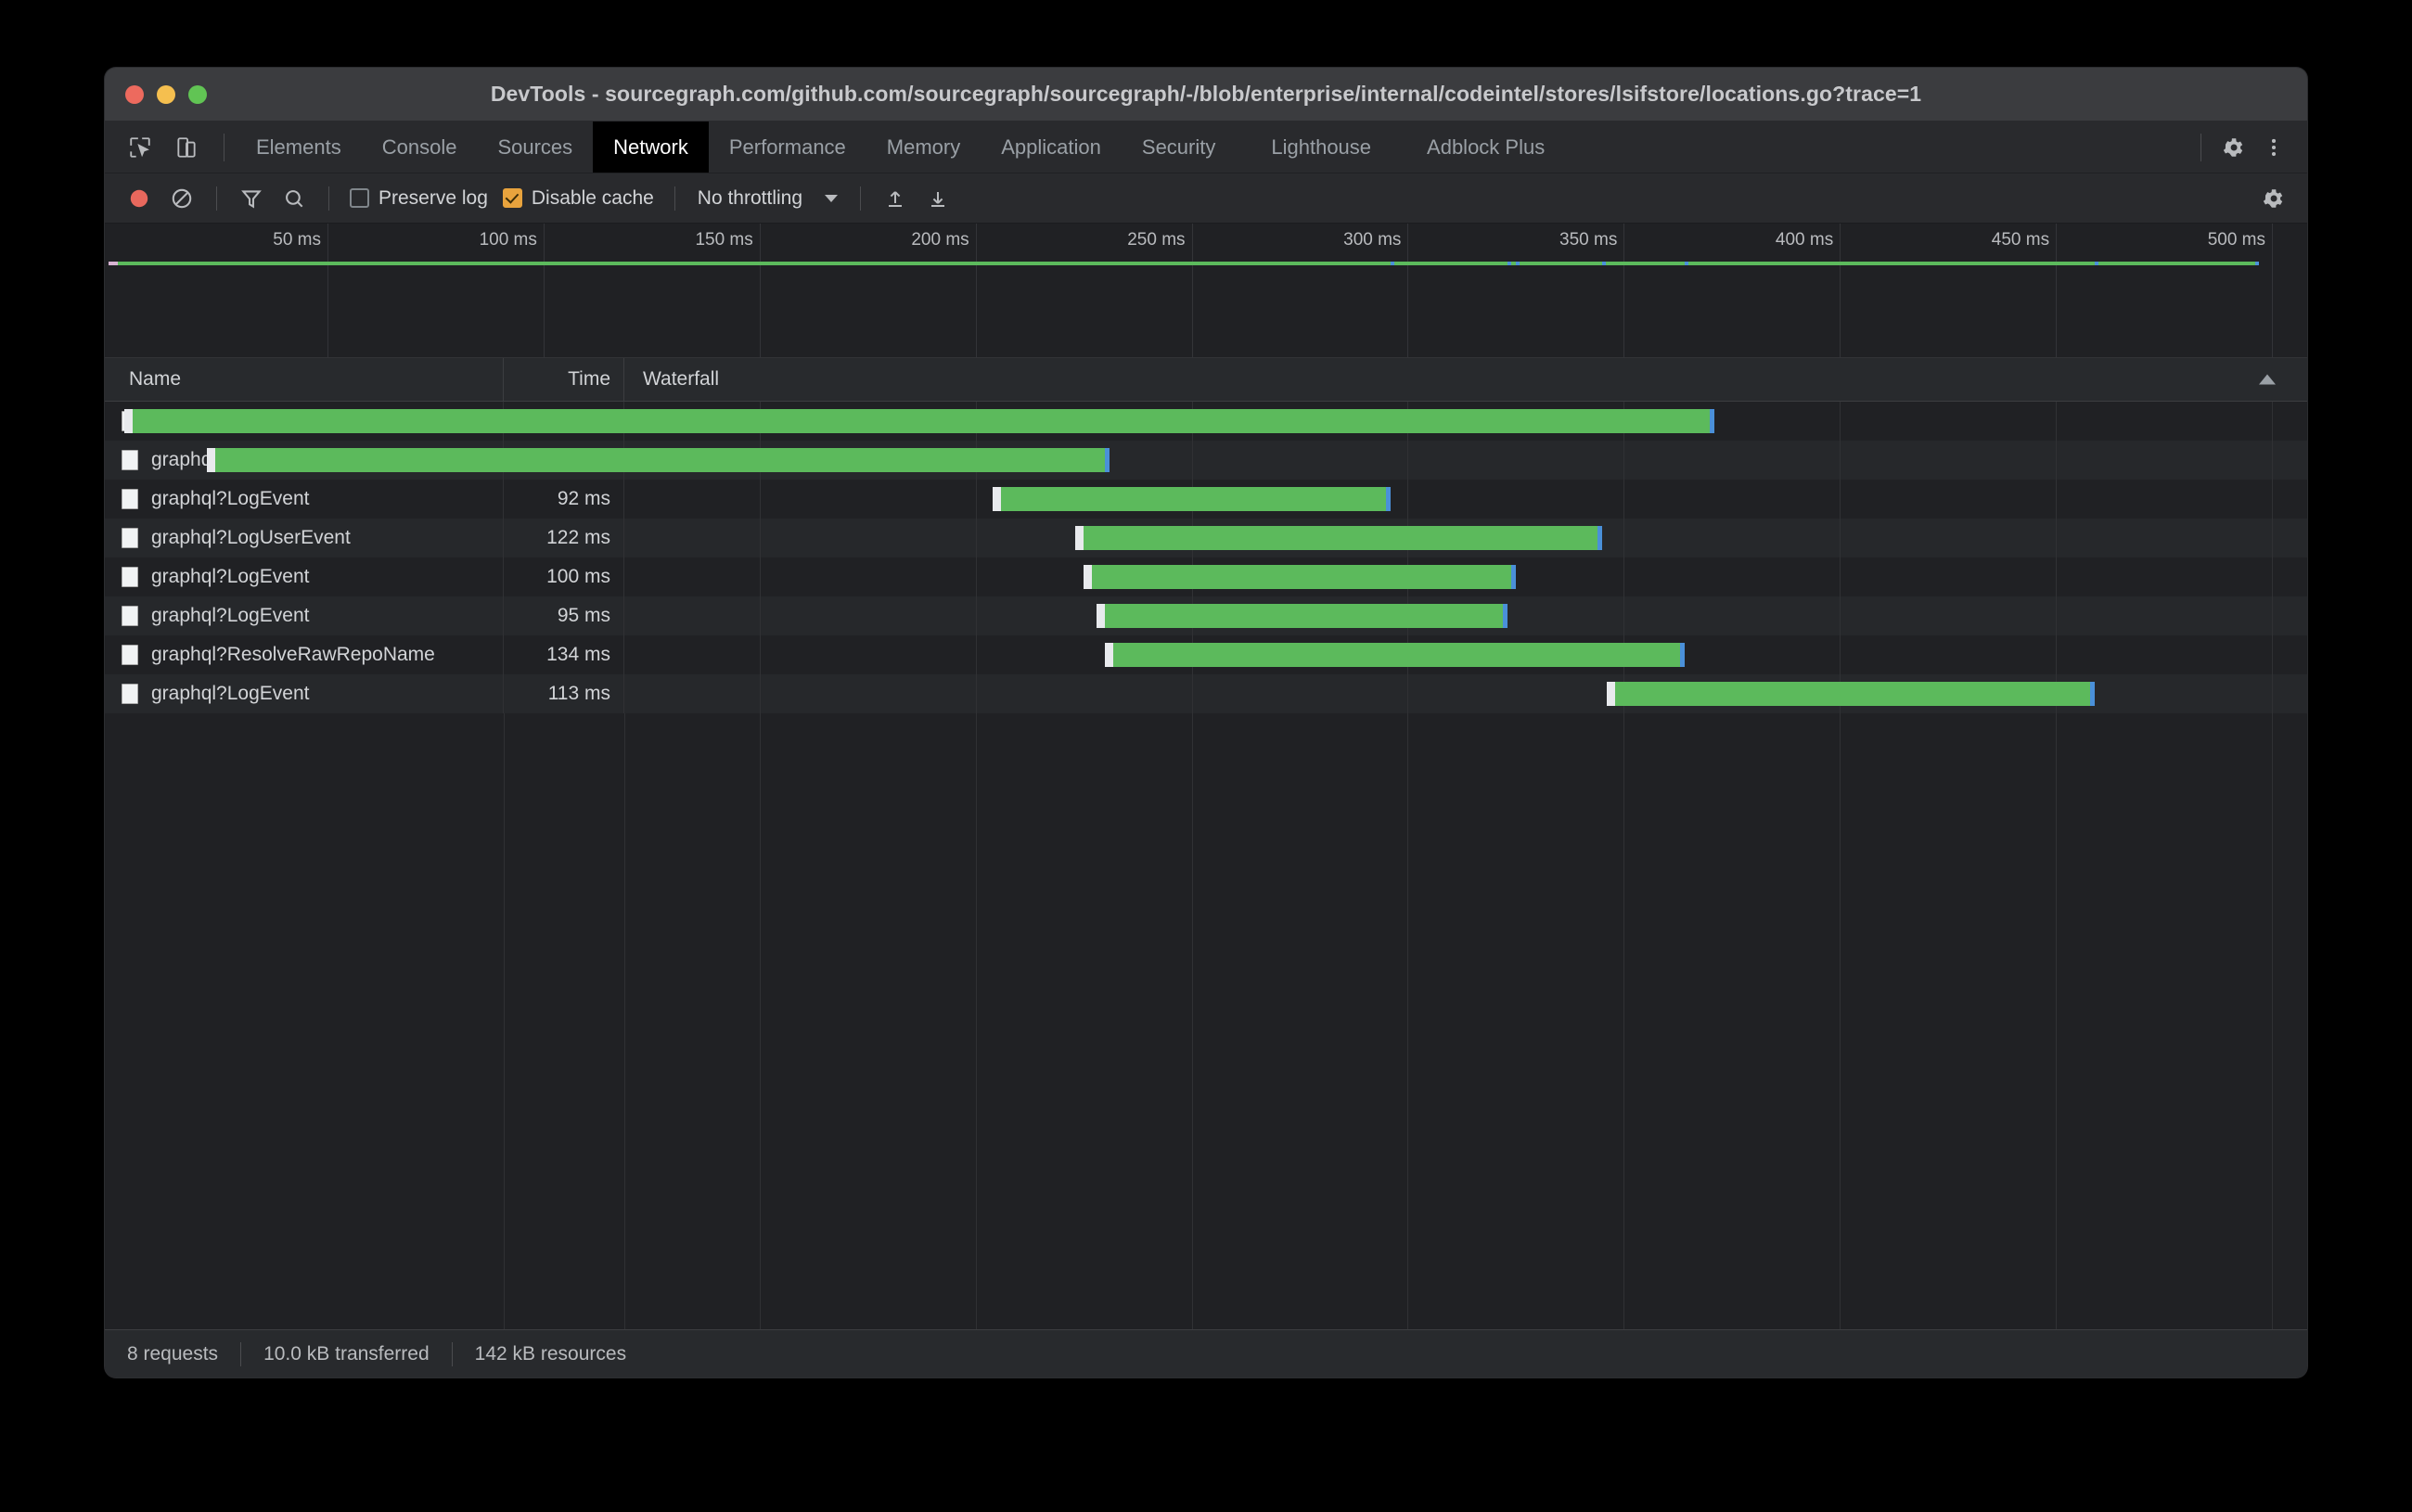 Image resolution: width=2412 pixels, height=1512 pixels. Describe the element at coordinates (651, 147) in the screenshot. I see `tab-network: Network` at that location.